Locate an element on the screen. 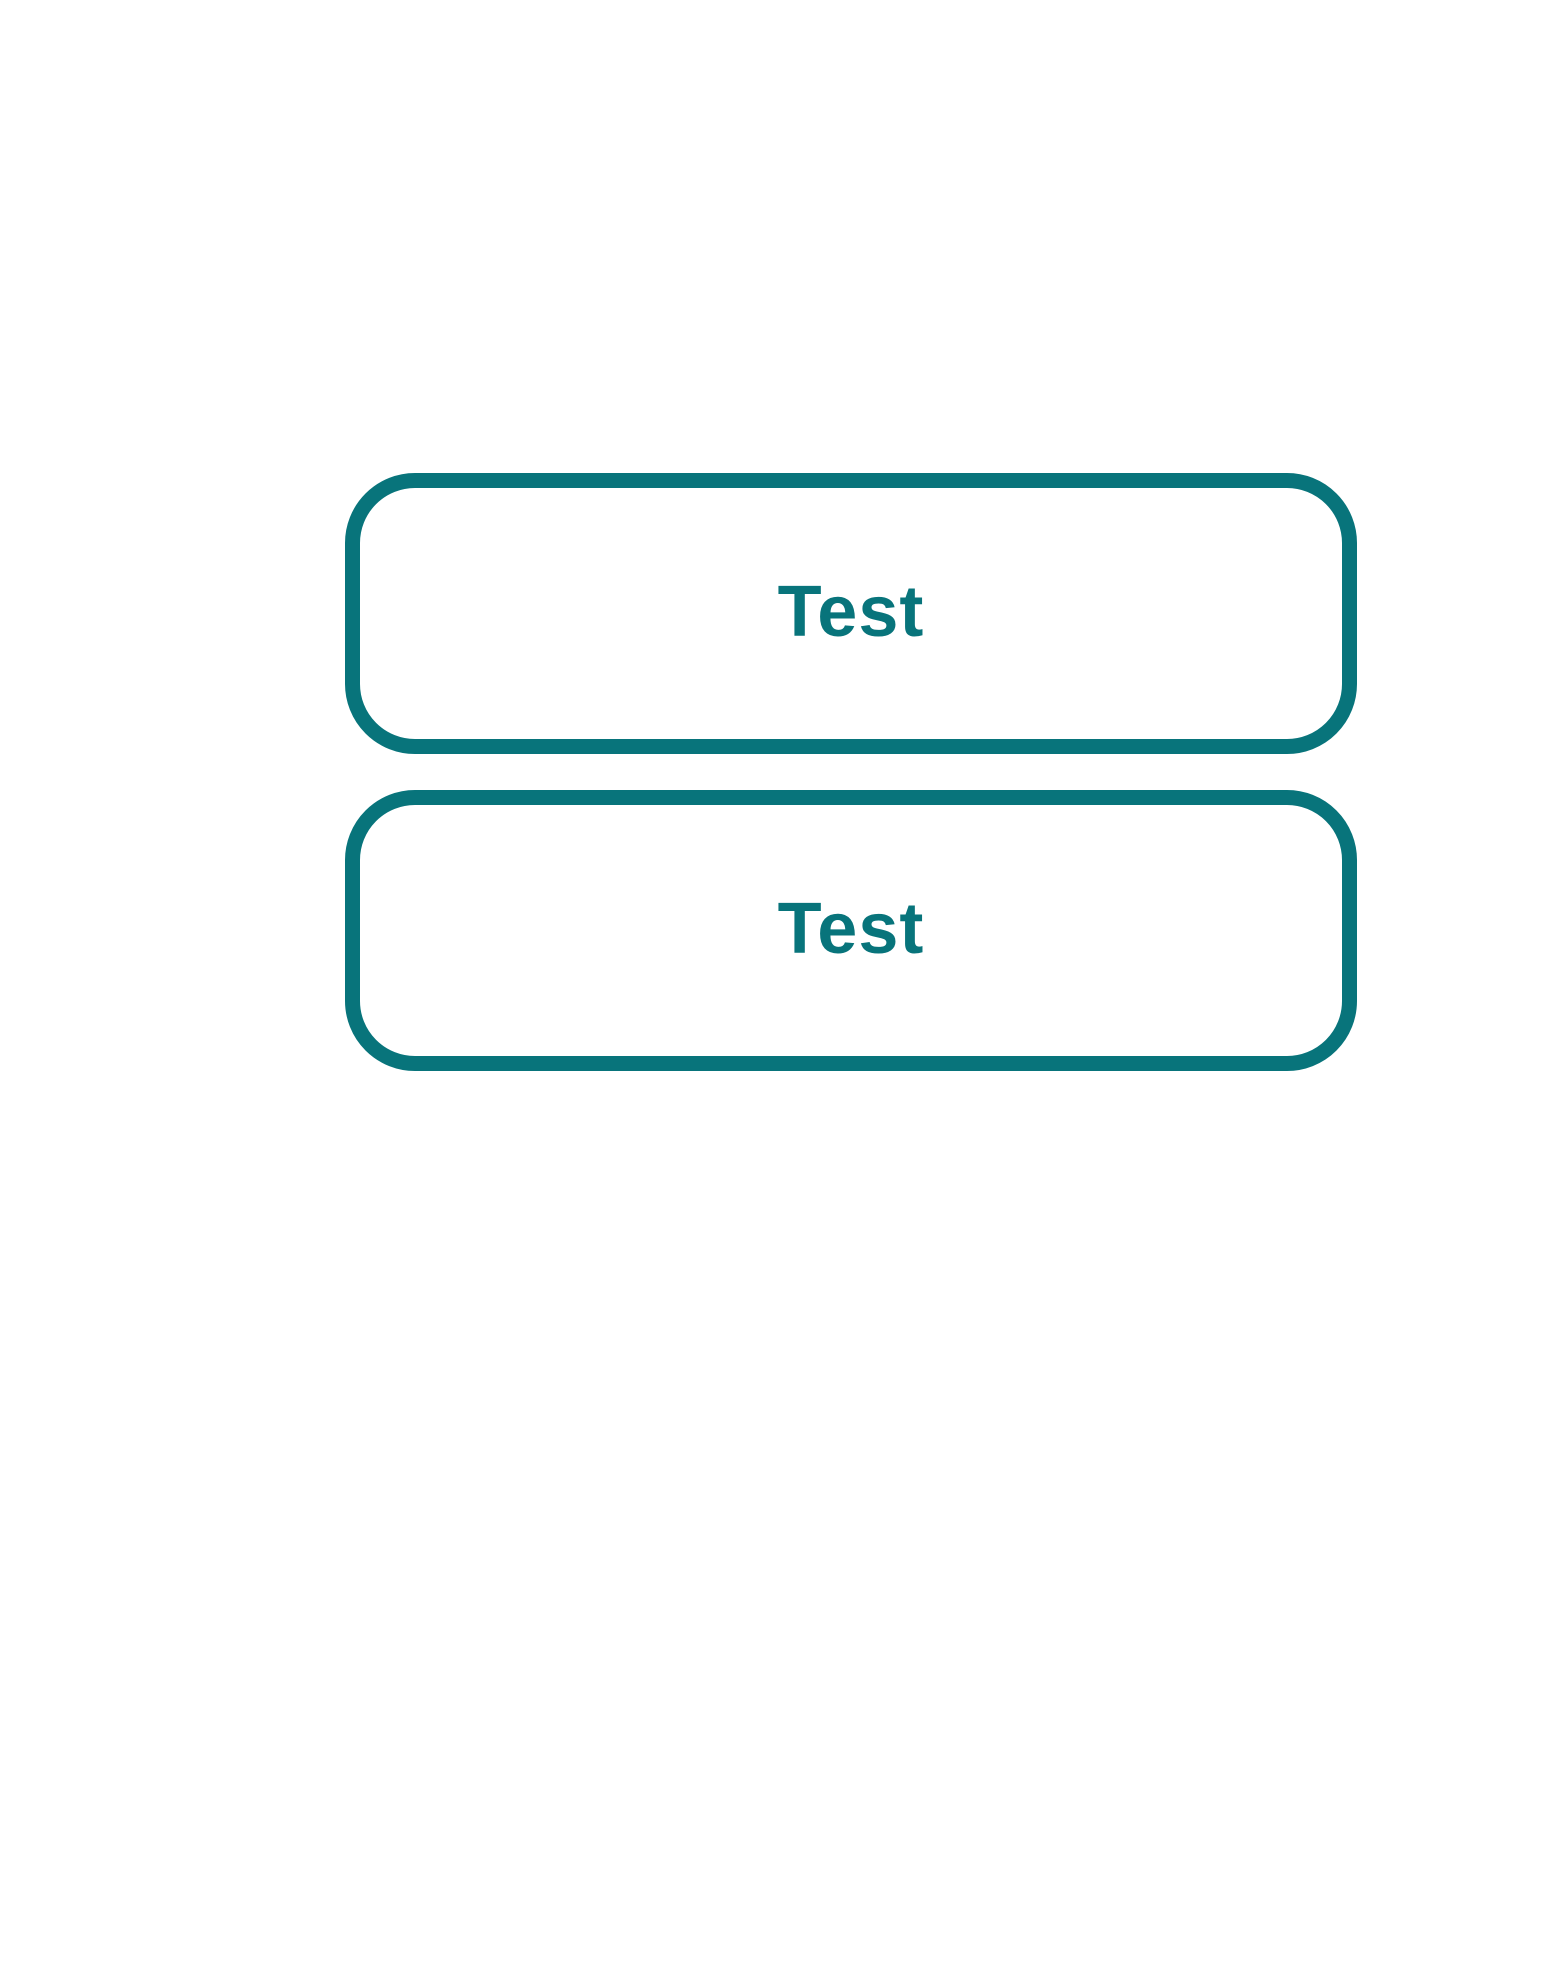 Image resolution: width=1548 pixels, height=1969 pixels. test-button-2-label: Test is located at coordinates (851, 928).